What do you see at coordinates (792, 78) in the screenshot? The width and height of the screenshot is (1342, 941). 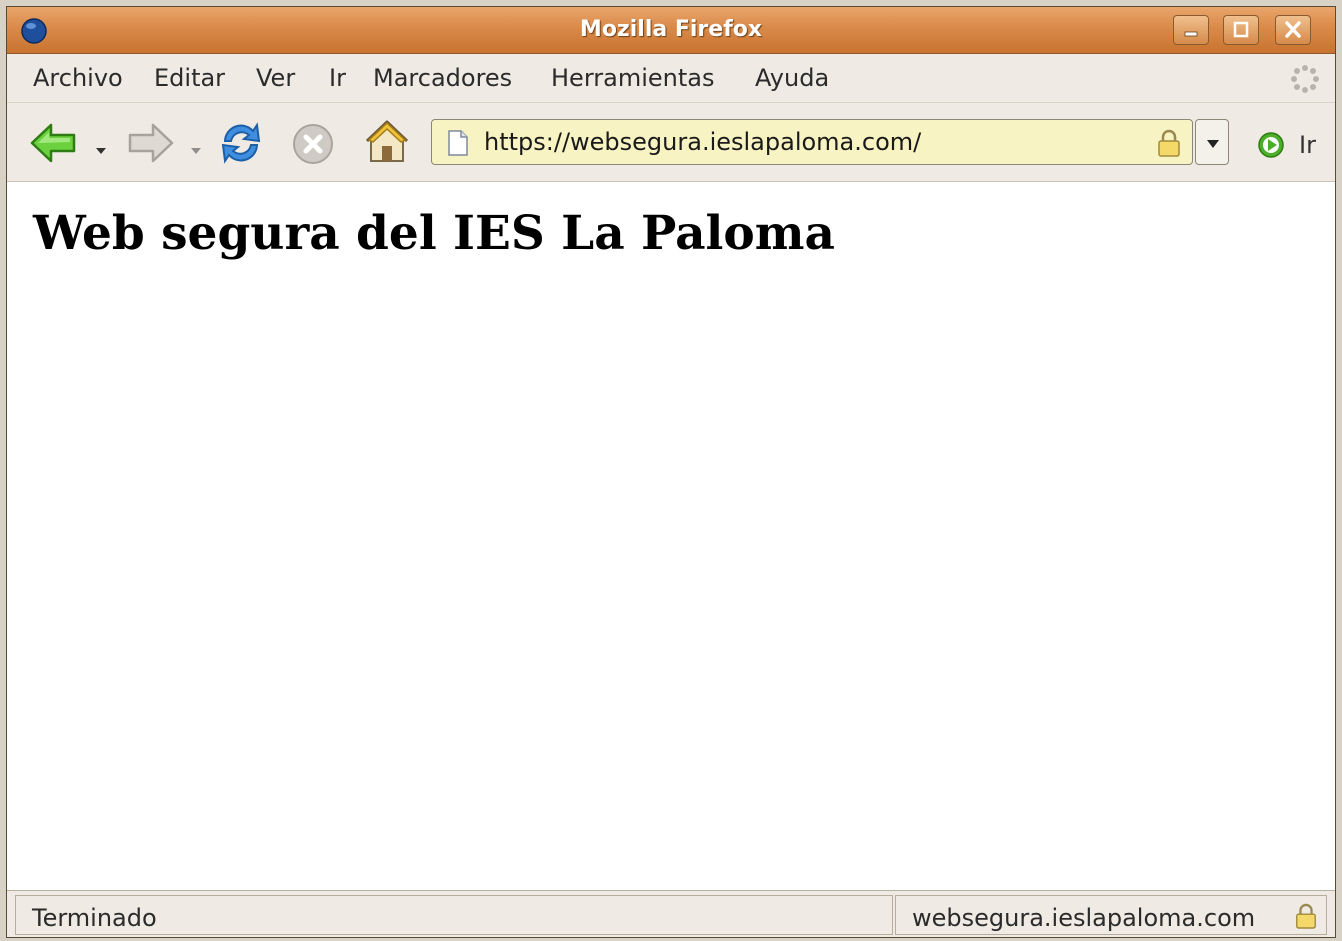 I see `menu-ayuda: Ayuda` at bounding box center [792, 78].